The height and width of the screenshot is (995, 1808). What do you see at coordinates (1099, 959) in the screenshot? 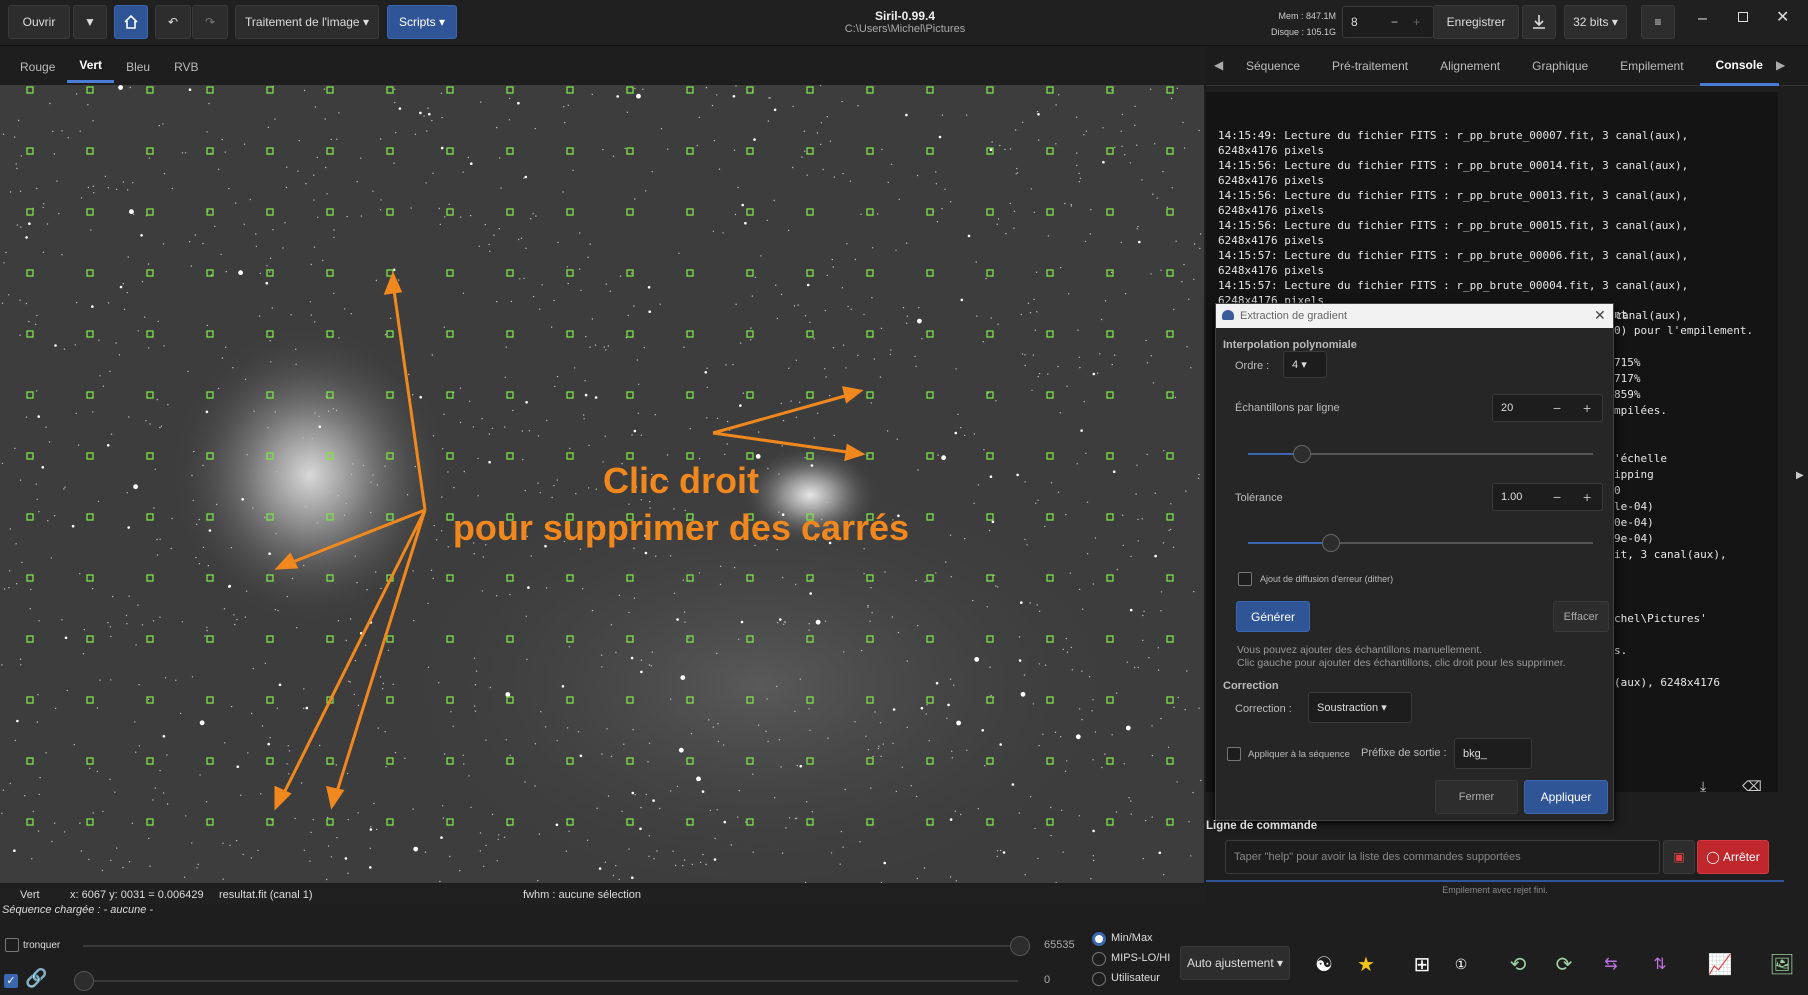
I see `radio-mips` at bounding box center [1099, 959].